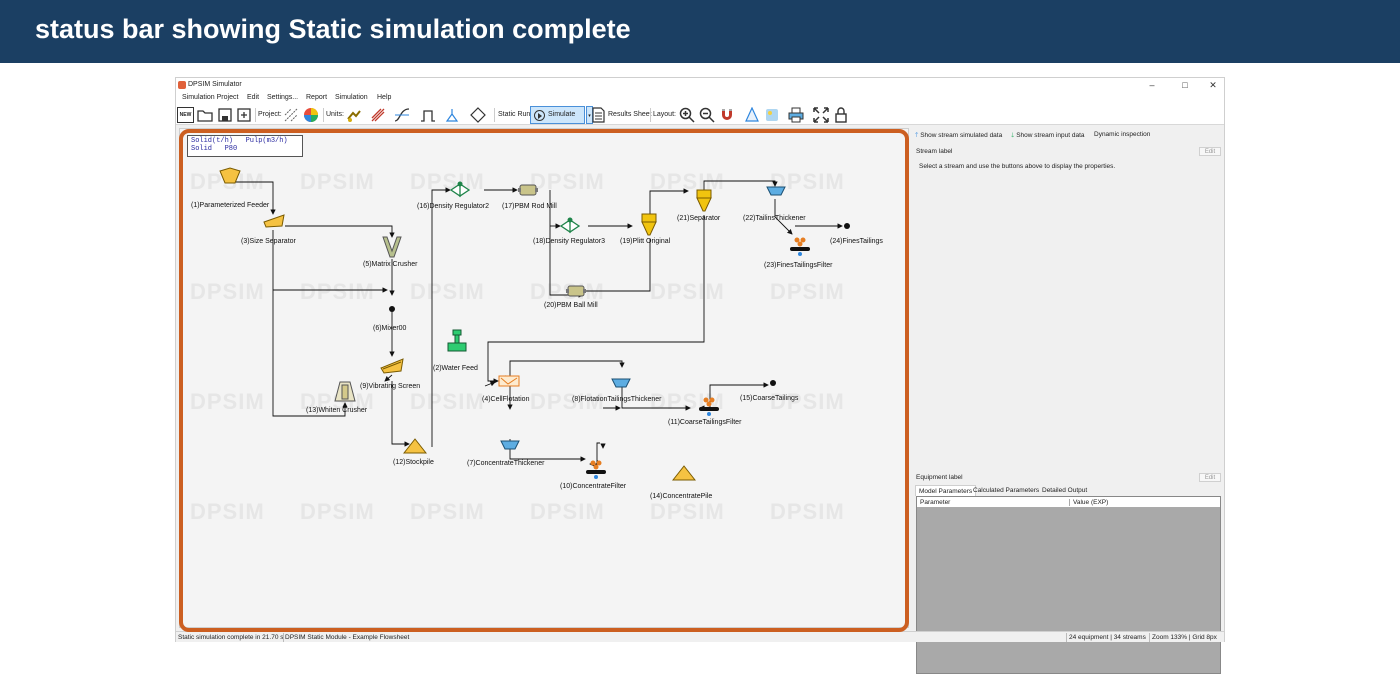  What do you see at coordinates (230, 205) in the screenshot?
I see `node-label: (1)Parameterized Feeder` at bounding box center [230, 205].